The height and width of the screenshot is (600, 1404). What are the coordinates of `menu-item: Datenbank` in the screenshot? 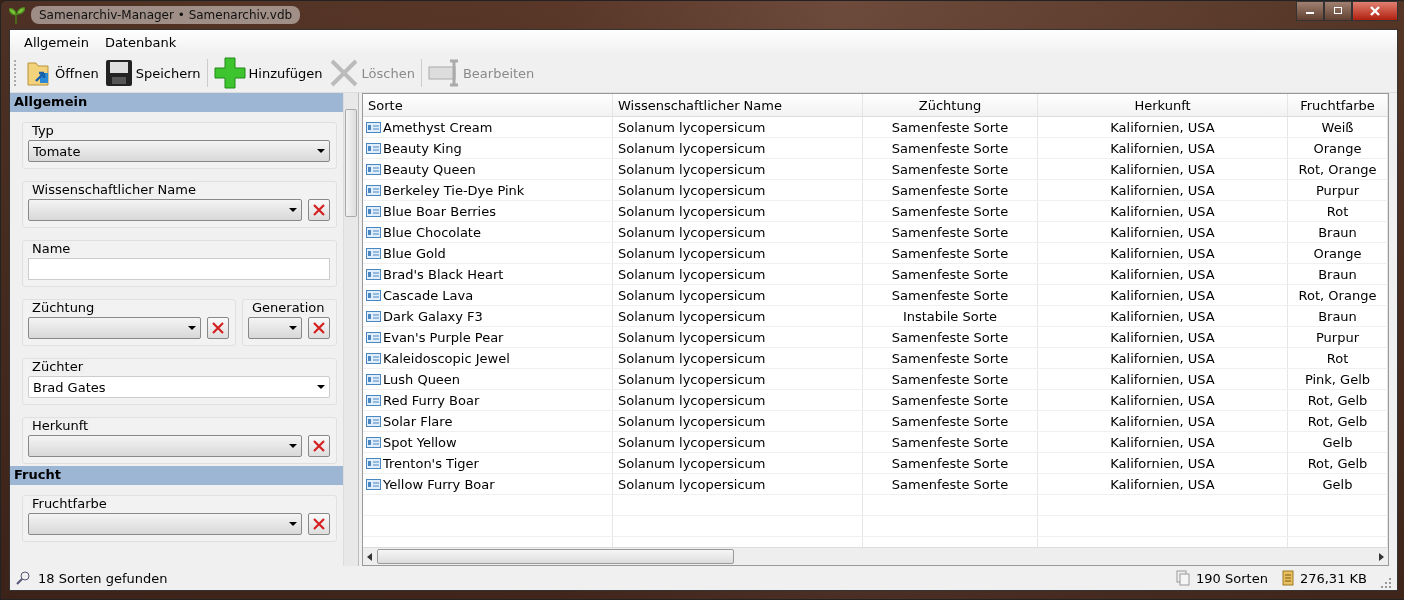 It's located at (140, 42).